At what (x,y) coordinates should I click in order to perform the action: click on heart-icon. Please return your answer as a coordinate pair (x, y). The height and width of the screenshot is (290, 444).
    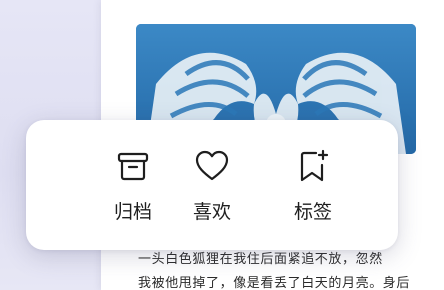
    Looking at the image, I should click on (212, 166).